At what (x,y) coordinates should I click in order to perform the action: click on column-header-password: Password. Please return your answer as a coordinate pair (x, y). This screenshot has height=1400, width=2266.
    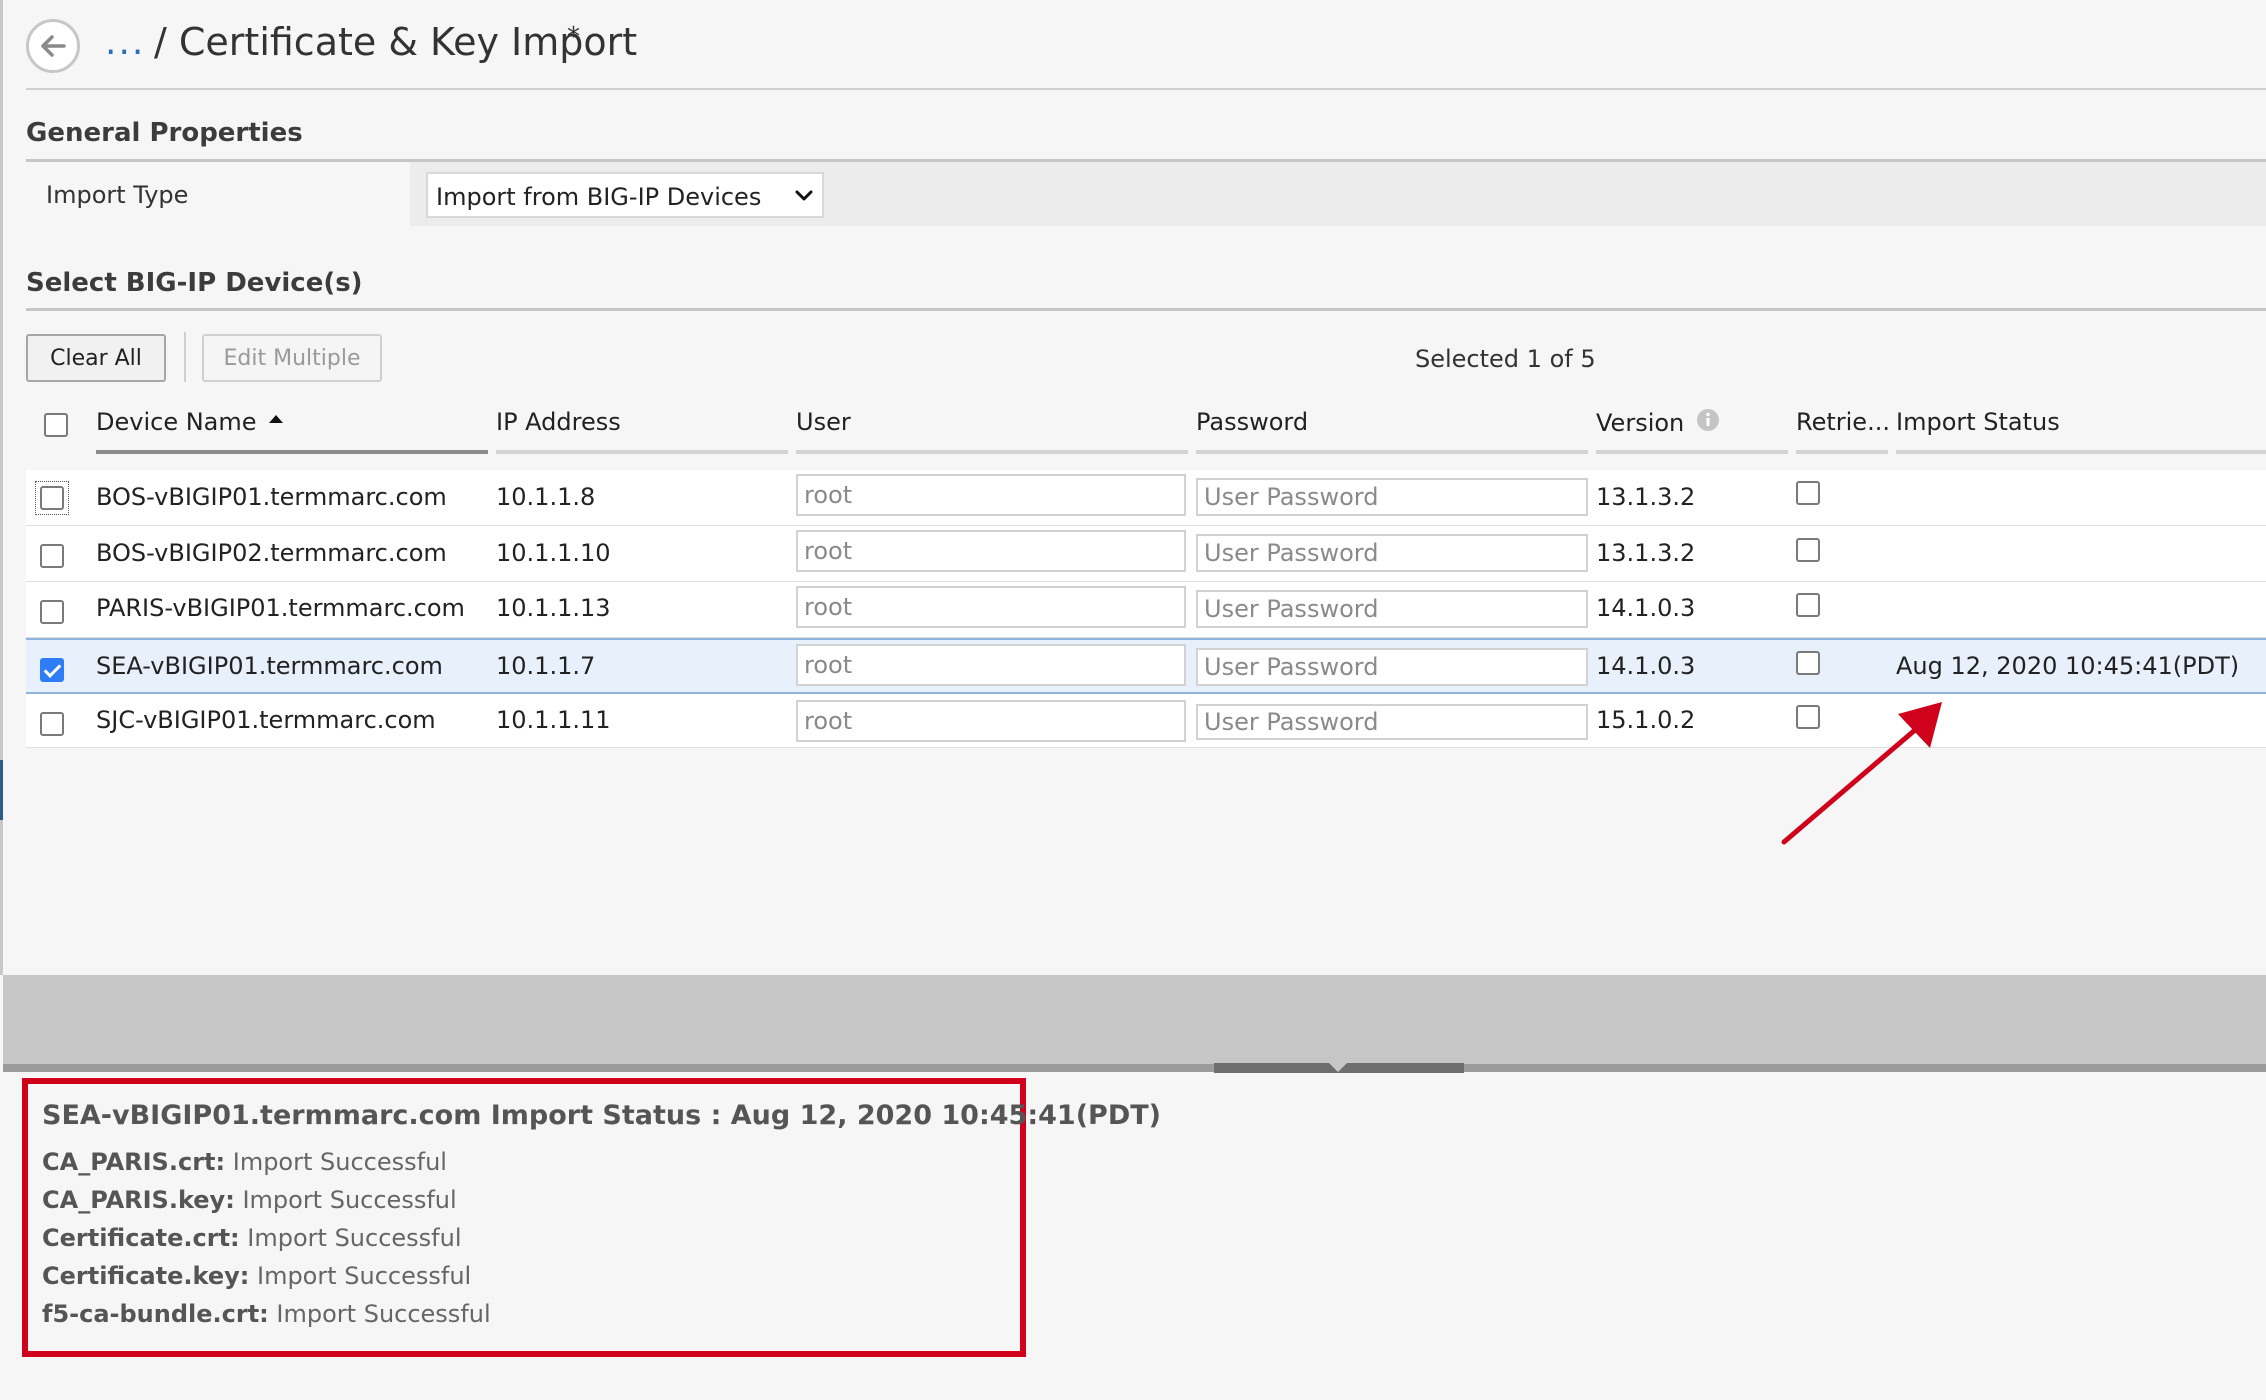
    Looking at the image, I should click on (1252, 422).